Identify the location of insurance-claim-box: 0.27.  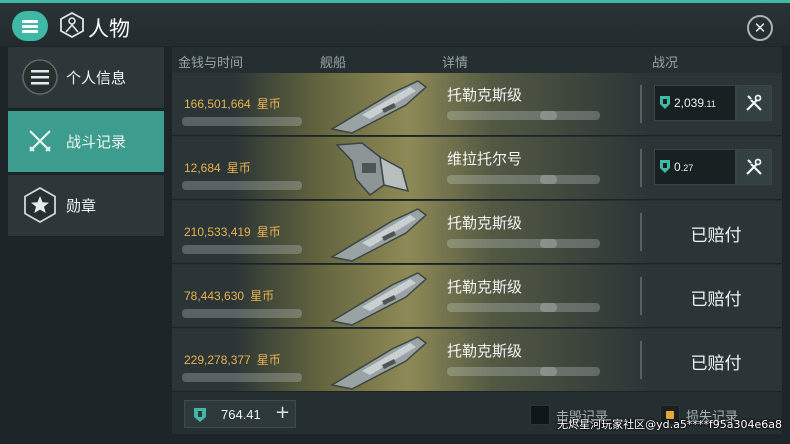
(695, 167).